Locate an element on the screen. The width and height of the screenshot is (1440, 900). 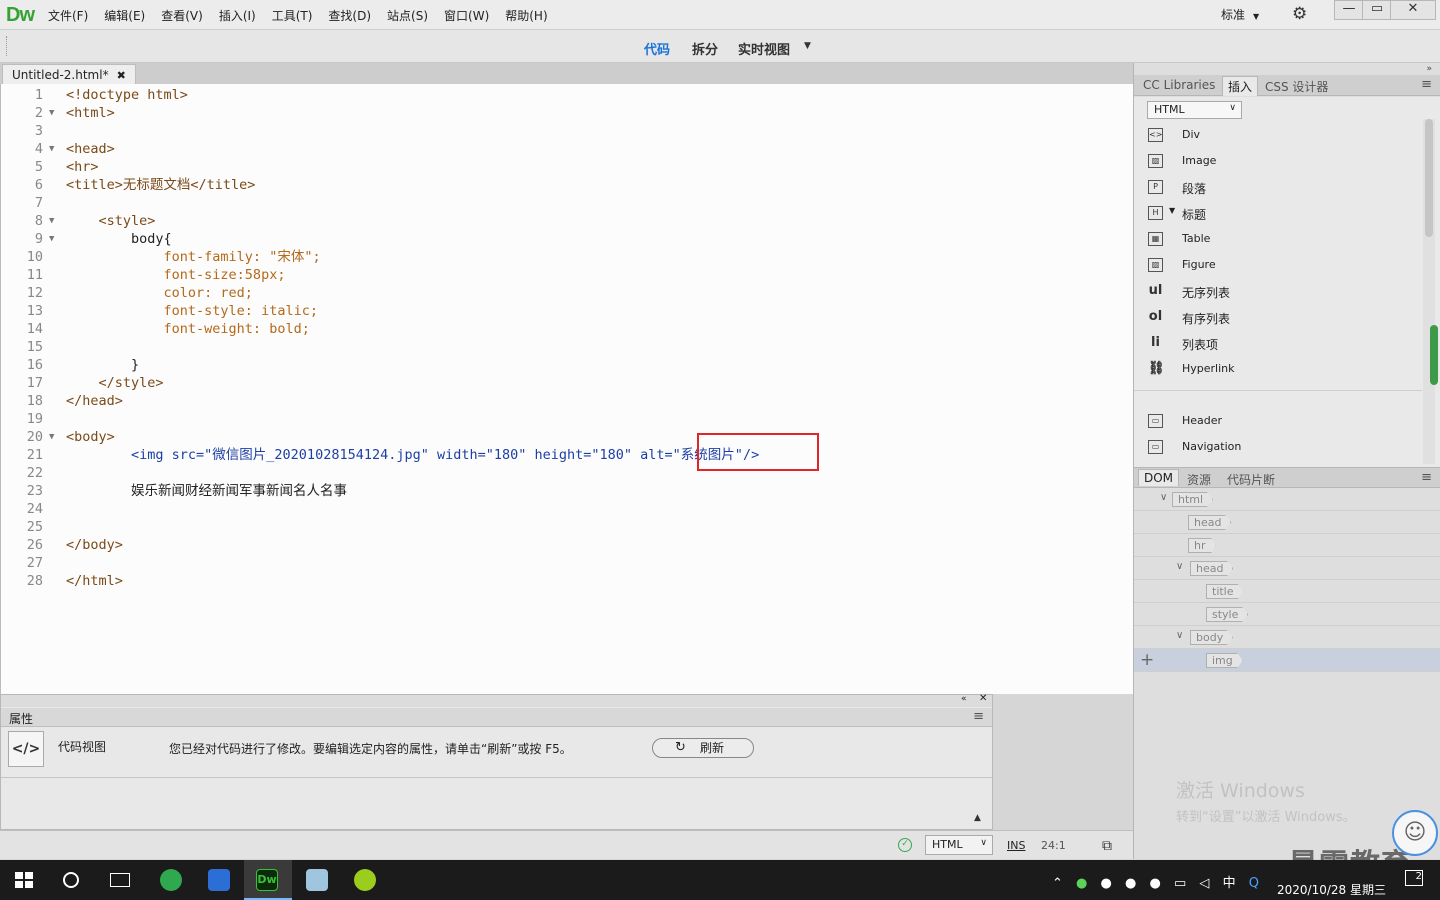
insert-mode-indicator: INS is located at coordinates (1016, 845).